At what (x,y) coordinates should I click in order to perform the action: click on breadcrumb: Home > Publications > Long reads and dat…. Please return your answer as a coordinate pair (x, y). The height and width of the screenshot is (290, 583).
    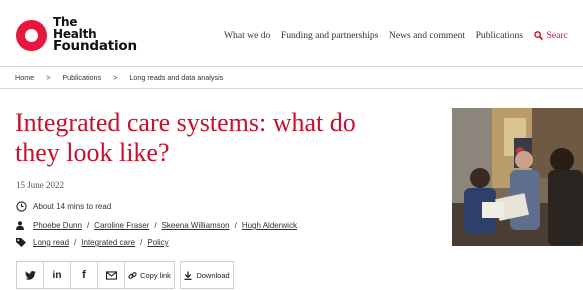
    Looking at the image, I should click on (291, 78).